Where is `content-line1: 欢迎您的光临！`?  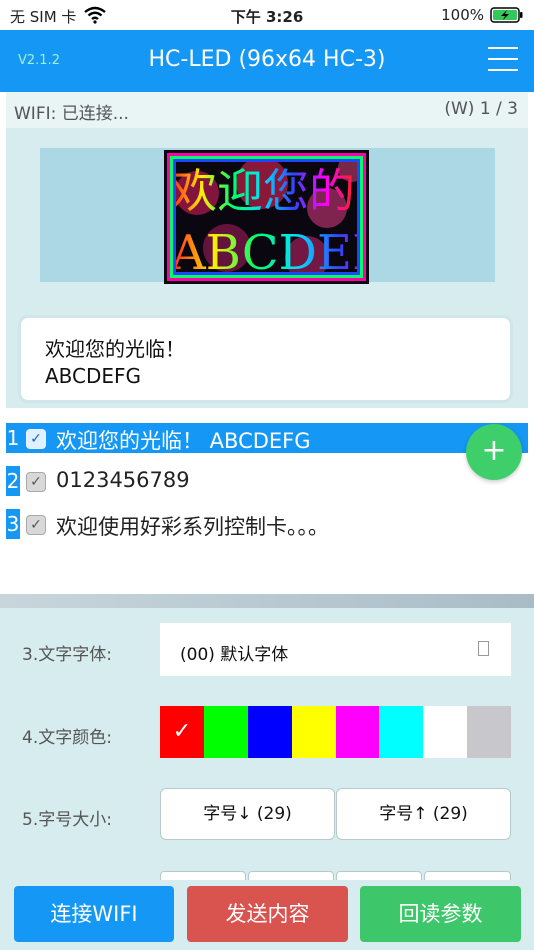 content-line1: 欢迎您的光临！ is located at coordinates (115, 349).